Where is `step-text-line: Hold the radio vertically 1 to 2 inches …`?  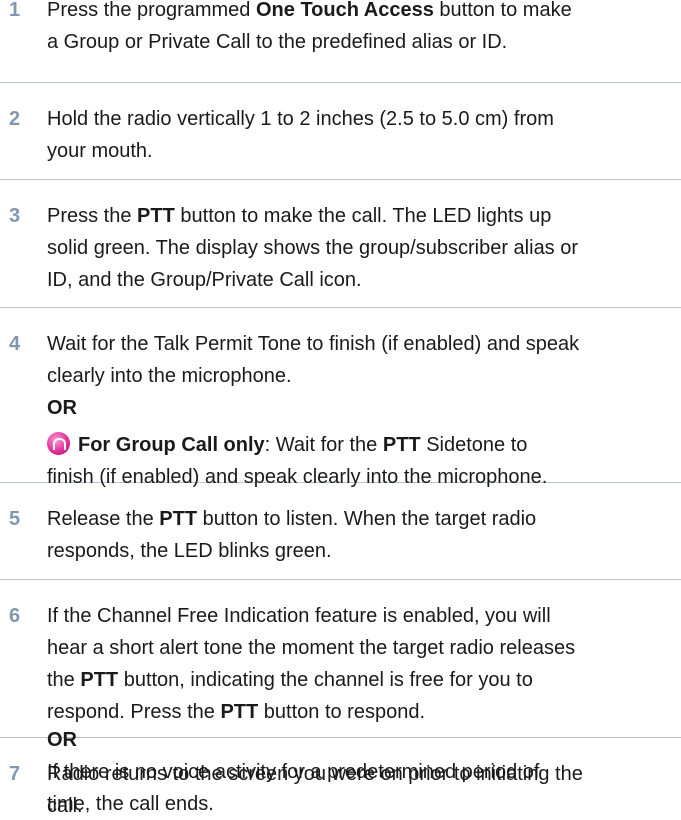
step-text-line: Hold the radio vertically 1 to 2 inches … is located at coordinates (362, 119).